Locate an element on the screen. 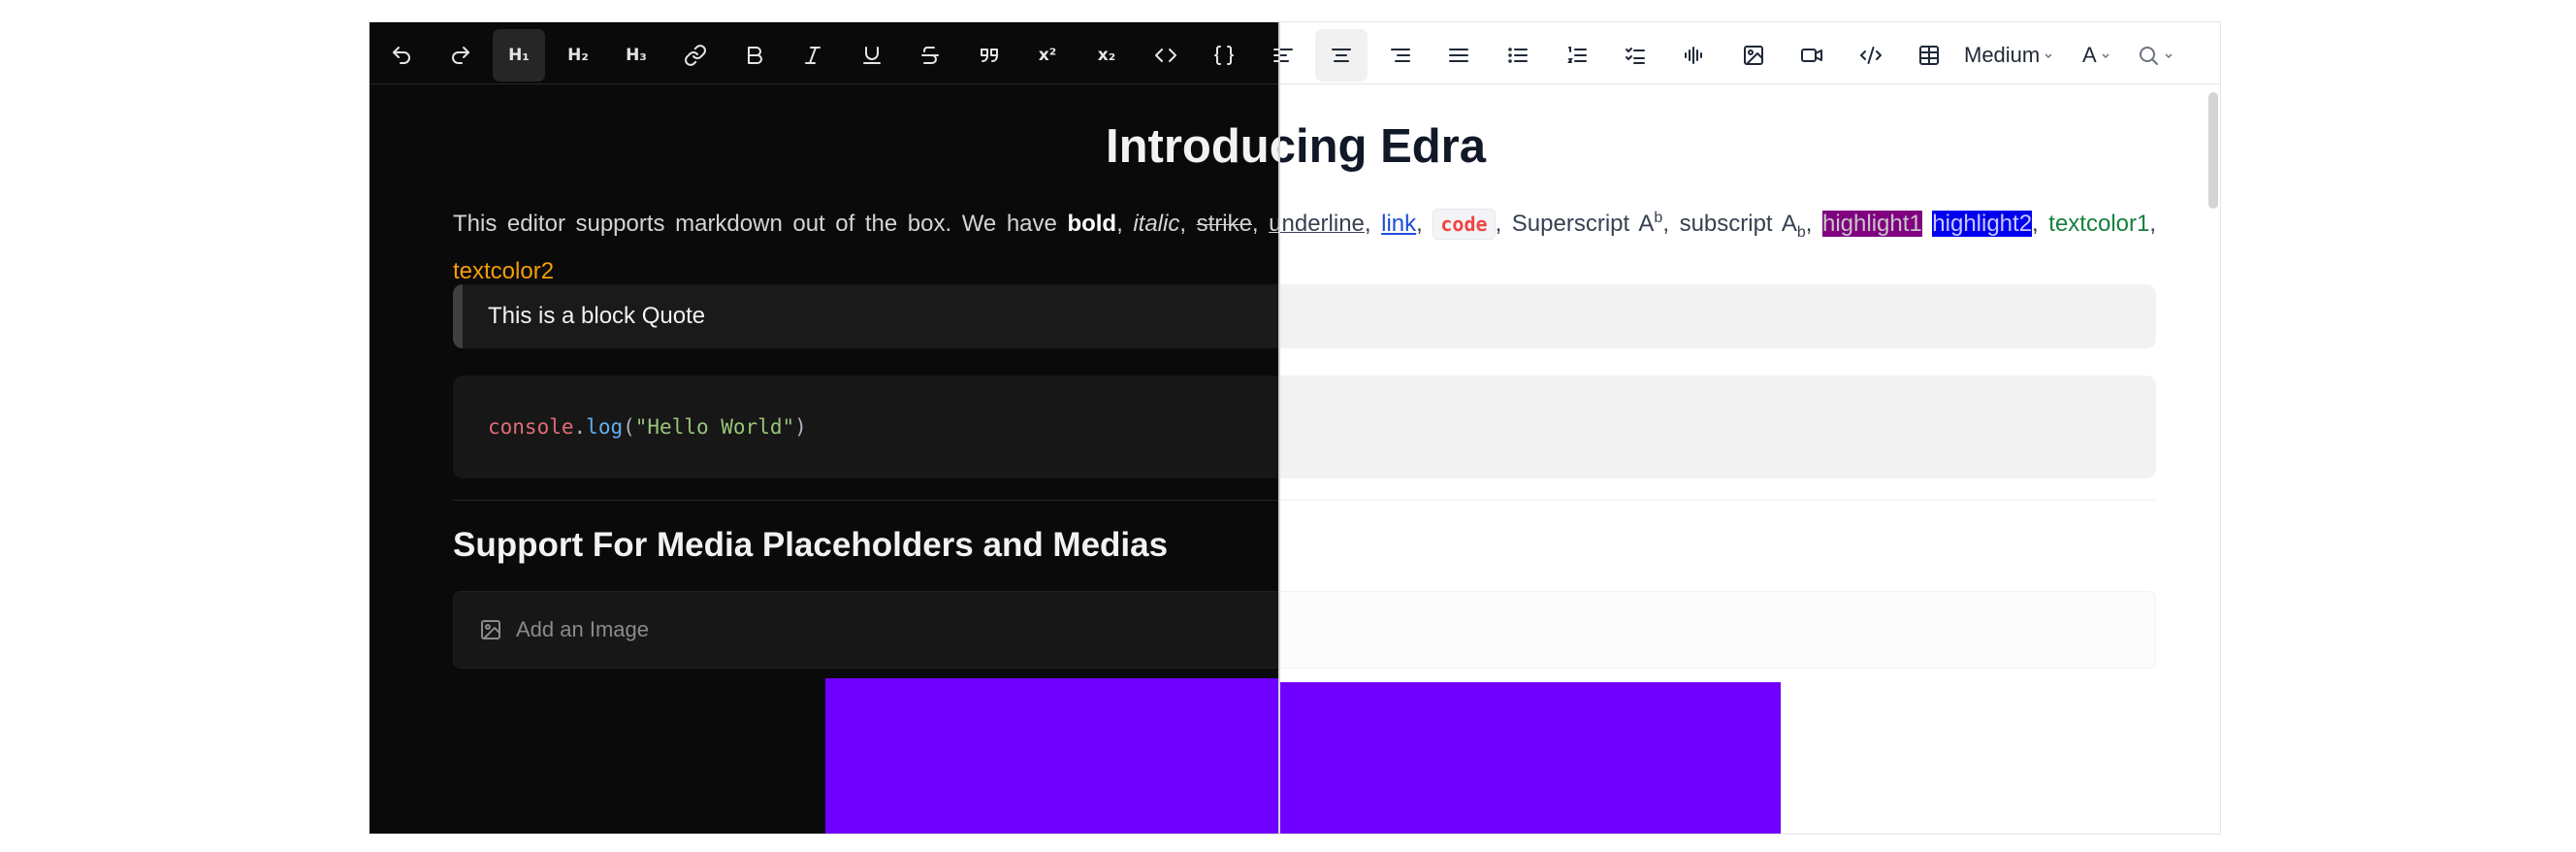 The width and height of the screenshot is (2576, 852). table-button is located at coordinates (1929, 56).